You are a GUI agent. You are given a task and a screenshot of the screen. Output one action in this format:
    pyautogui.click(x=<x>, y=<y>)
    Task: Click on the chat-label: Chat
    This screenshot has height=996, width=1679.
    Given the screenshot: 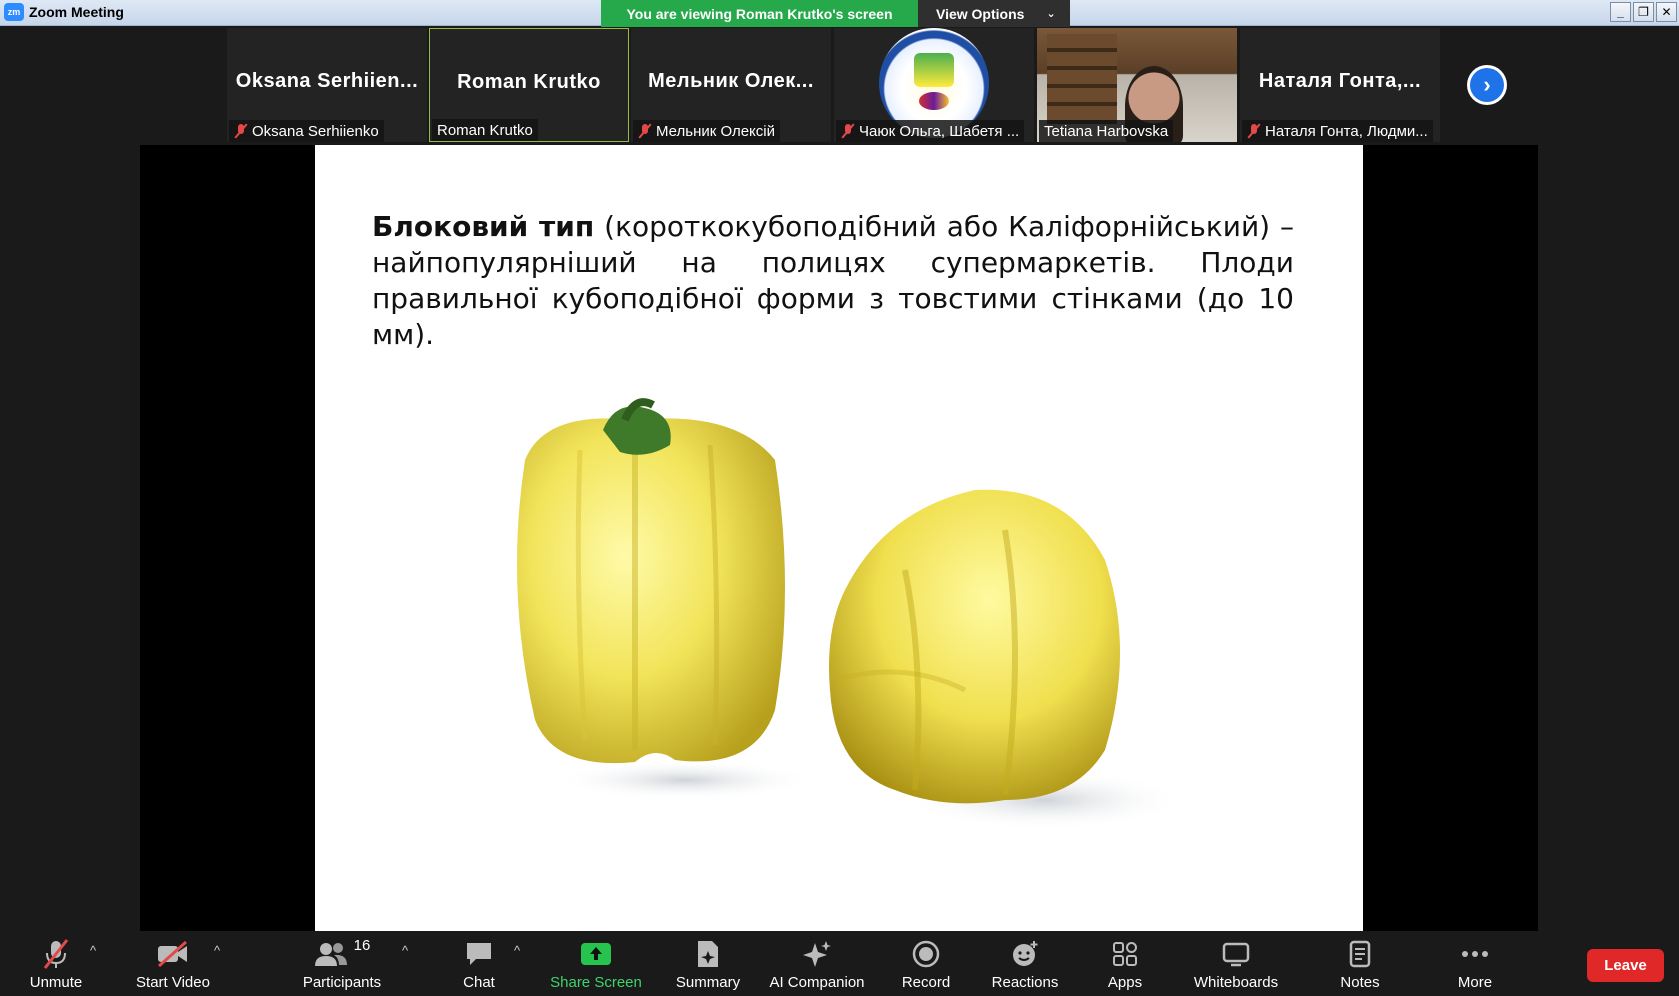 What is the action you would take?
    pyautogui.click(x=479, y=982)
    